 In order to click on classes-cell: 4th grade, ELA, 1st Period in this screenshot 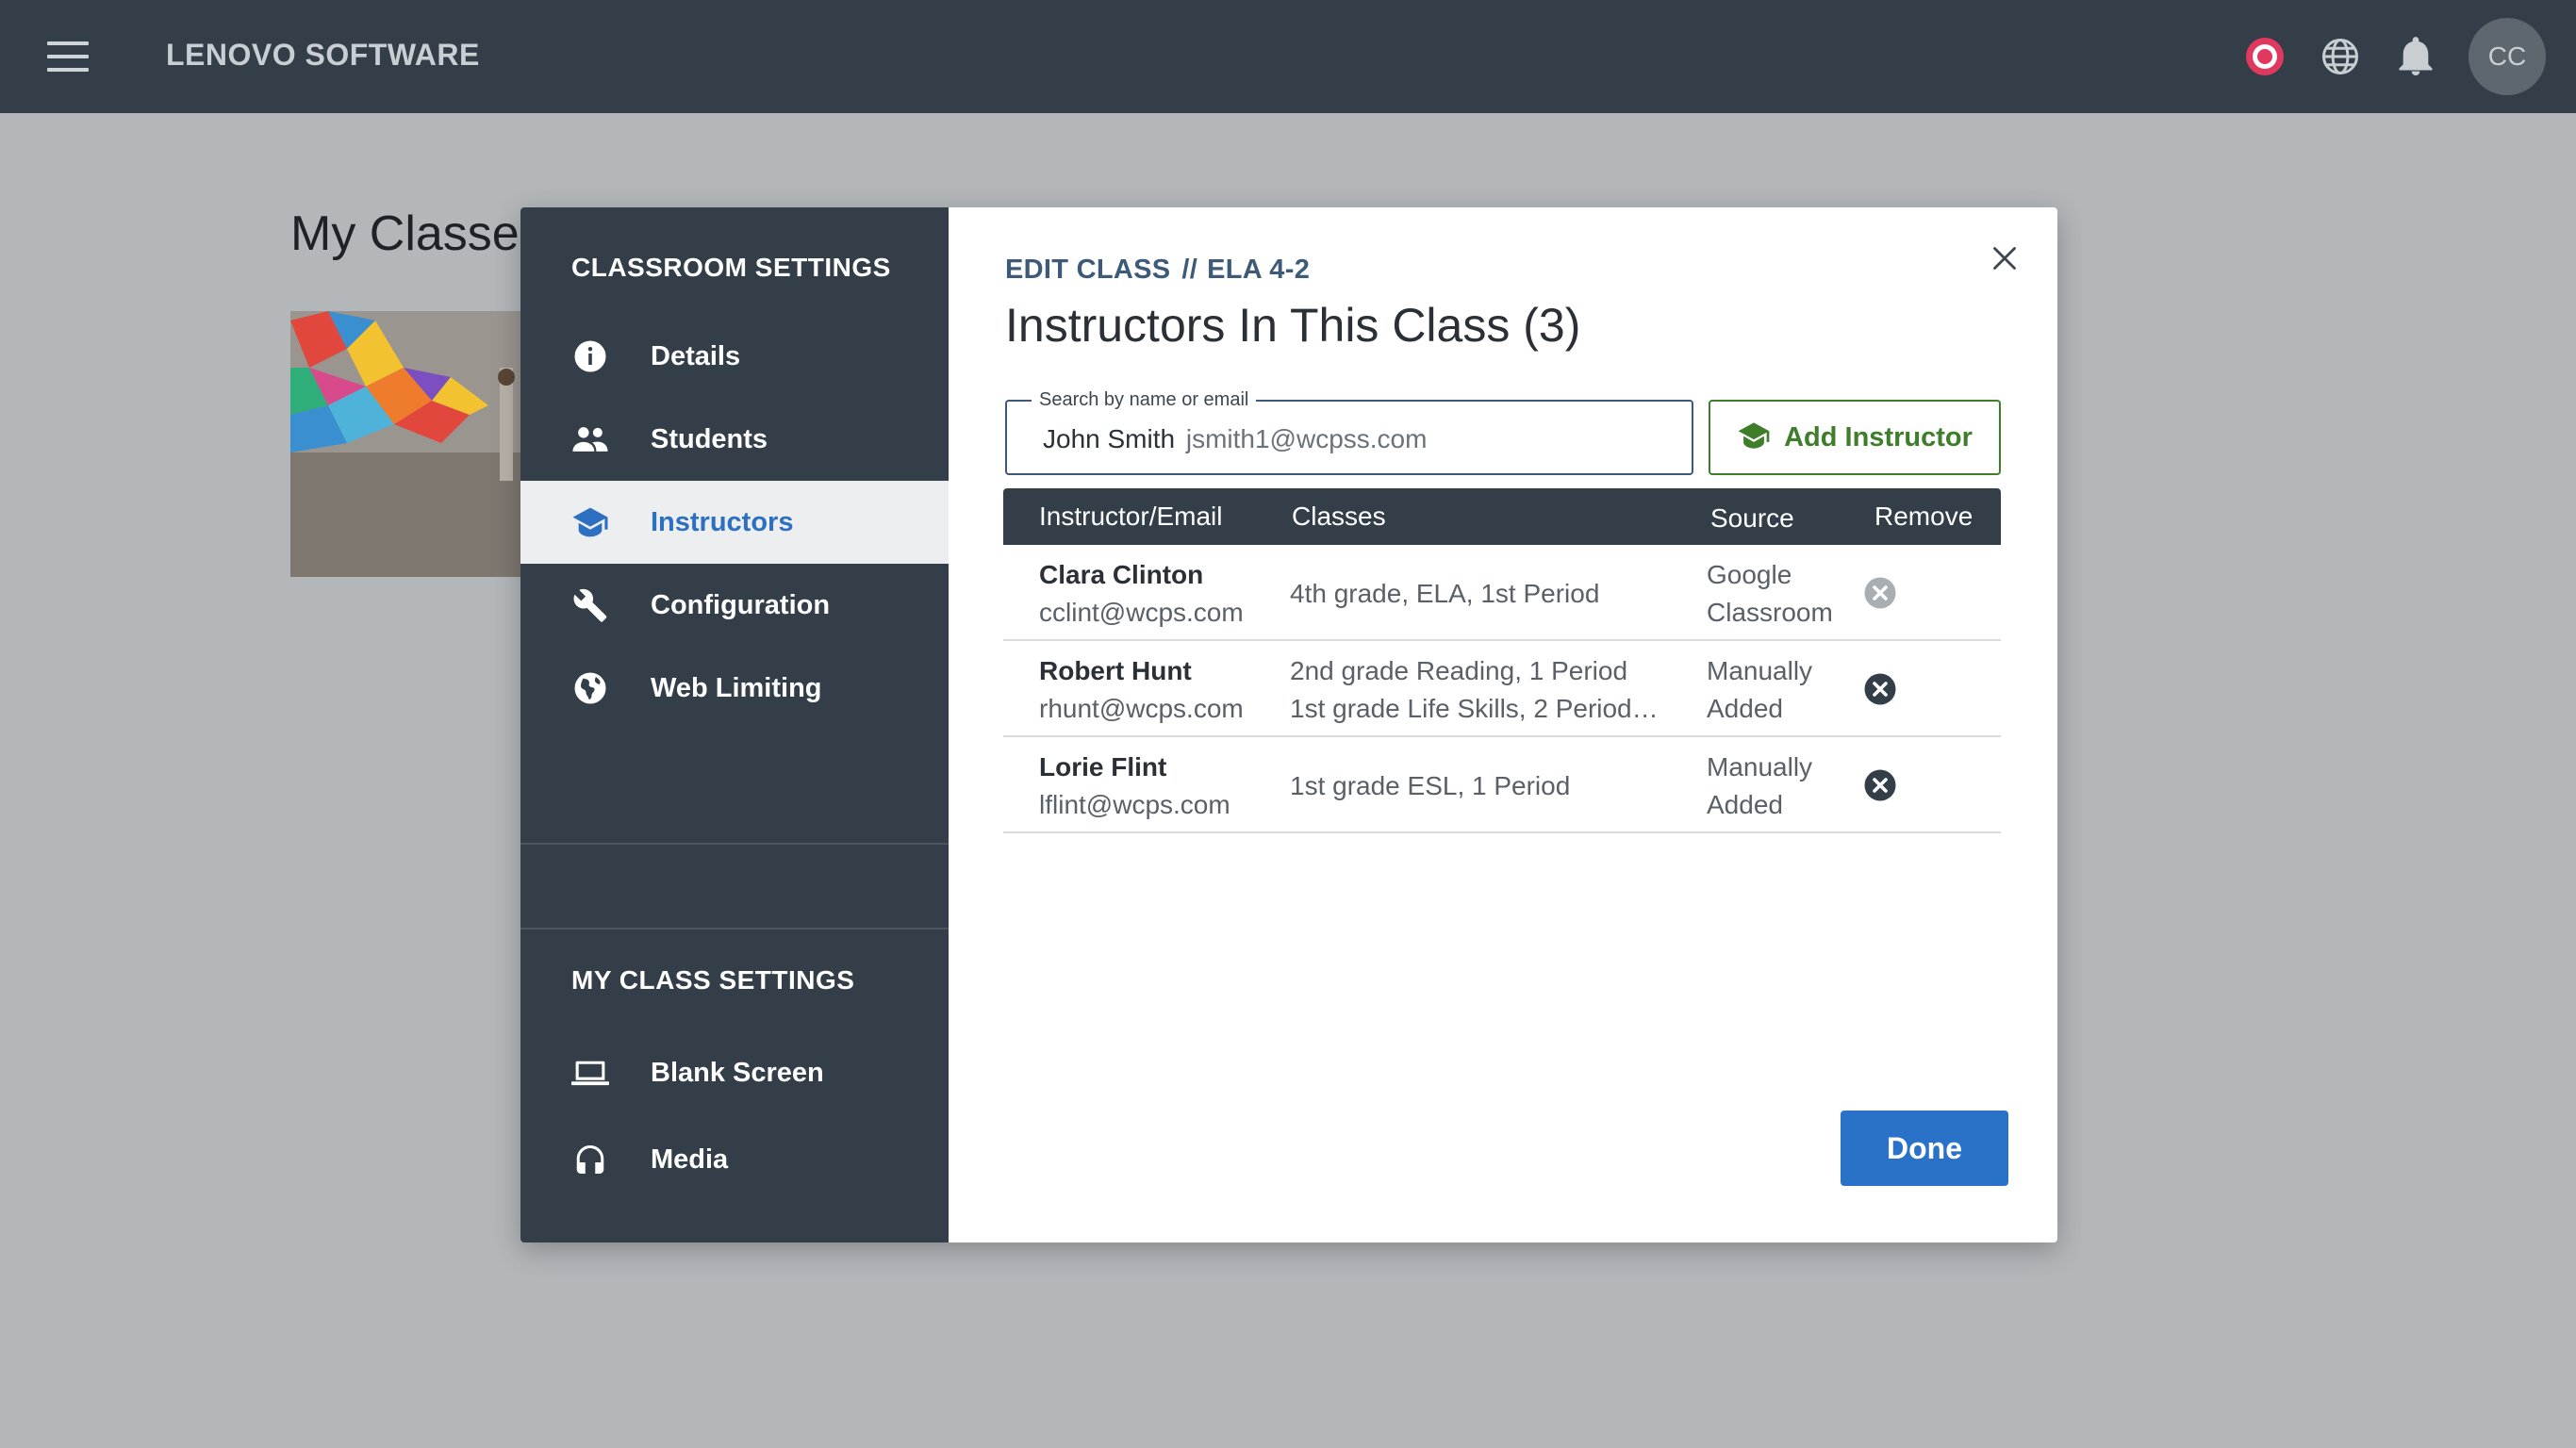, I will do `click(1488, 594)`.